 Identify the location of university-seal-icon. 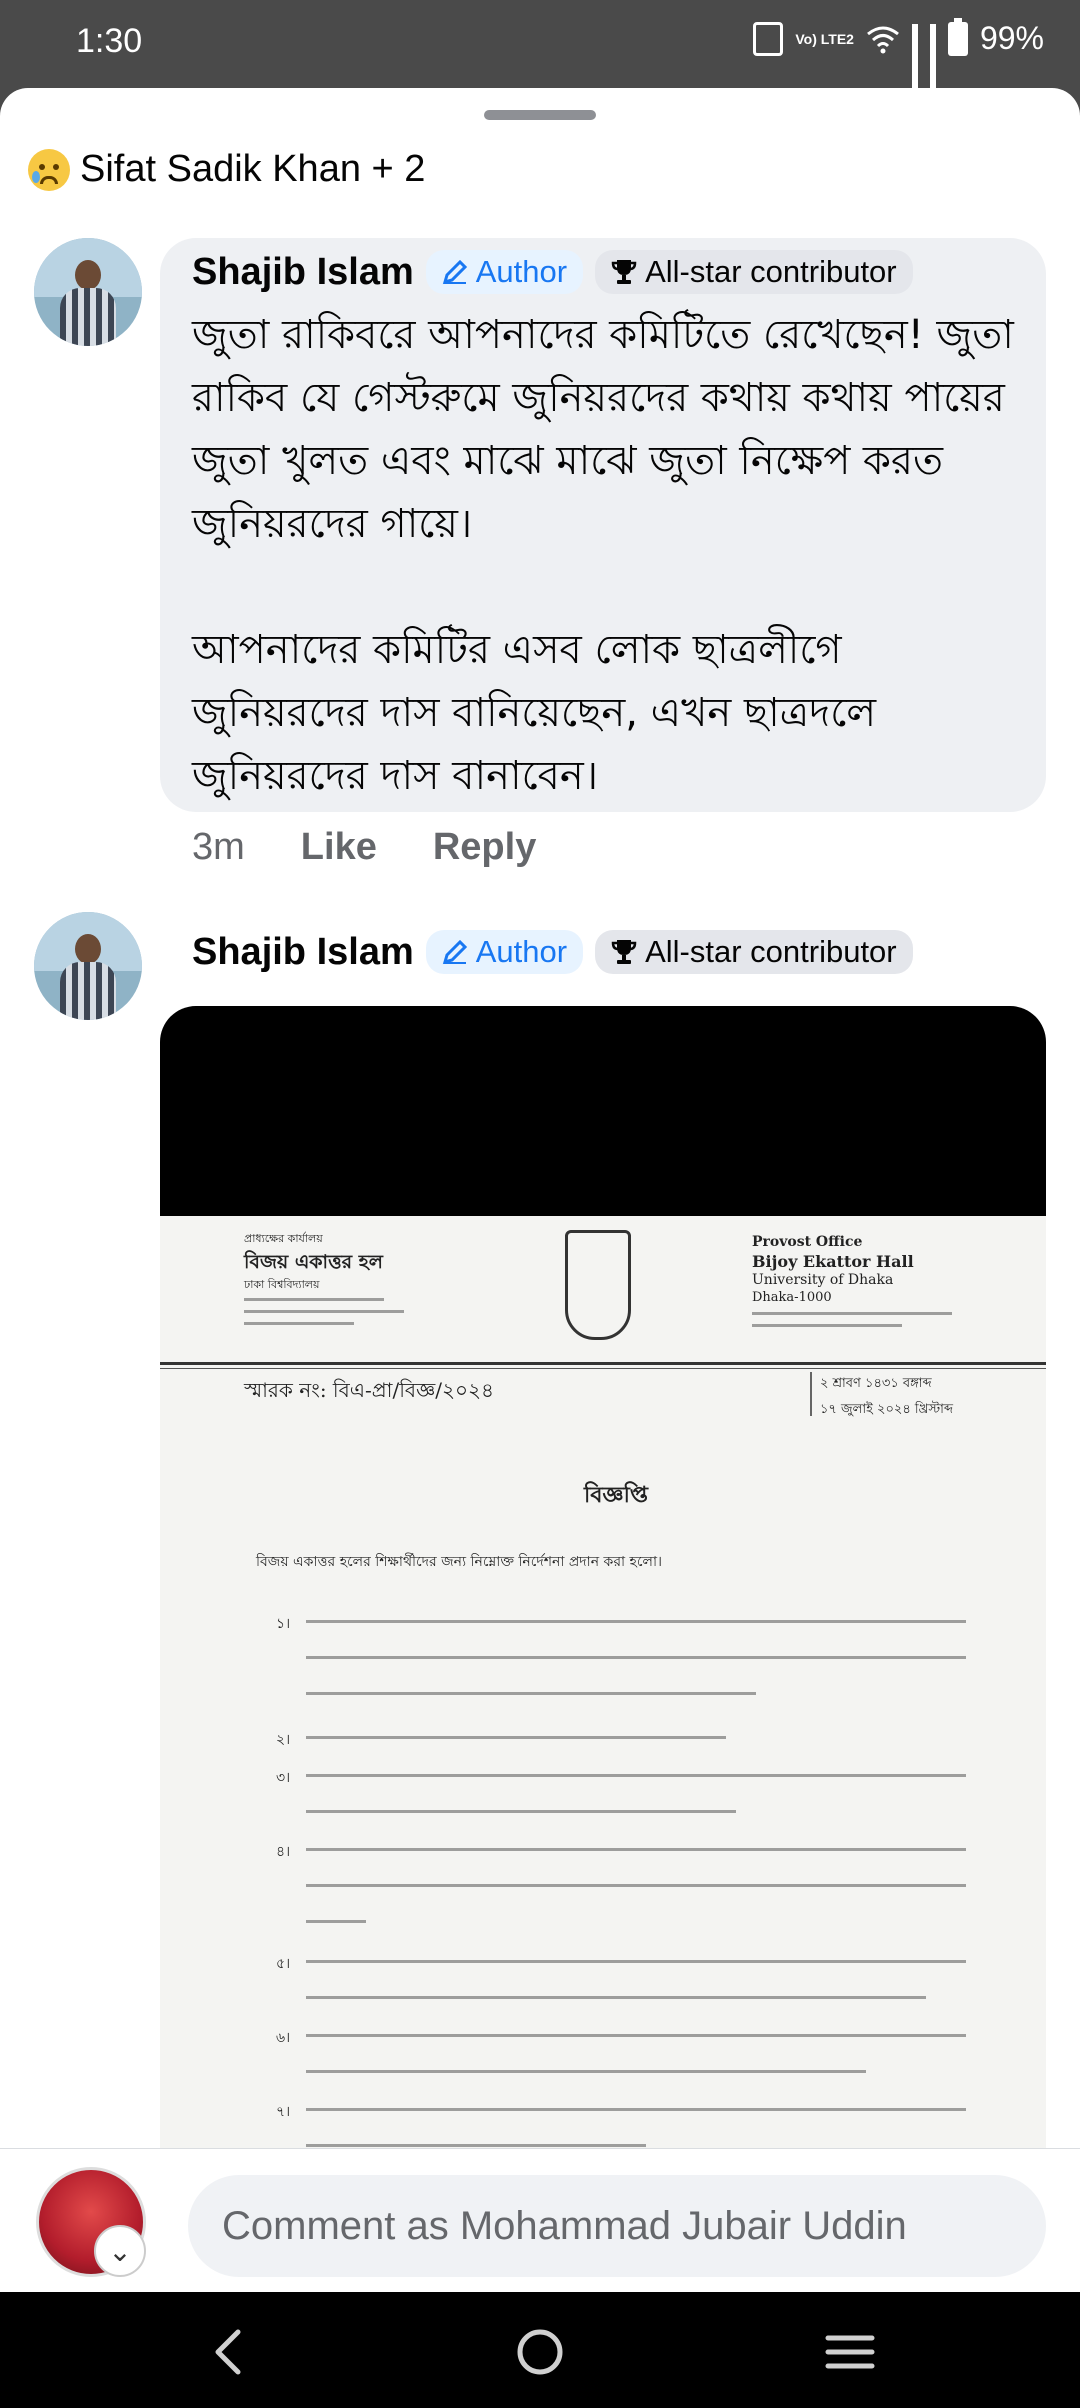
(598, 1285).